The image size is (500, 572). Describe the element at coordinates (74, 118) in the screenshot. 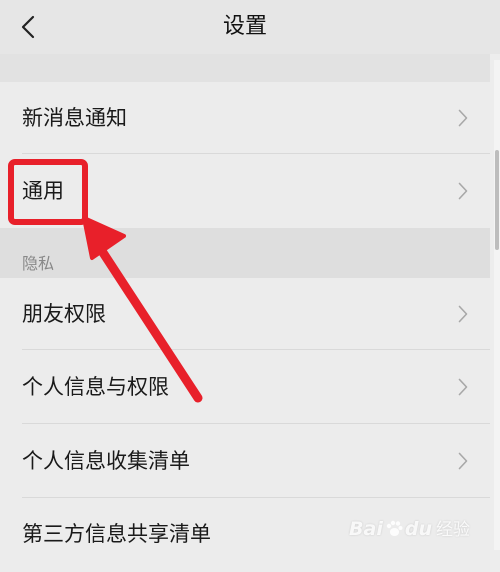

I see `settings-item-label: 新消息通知` at that location.